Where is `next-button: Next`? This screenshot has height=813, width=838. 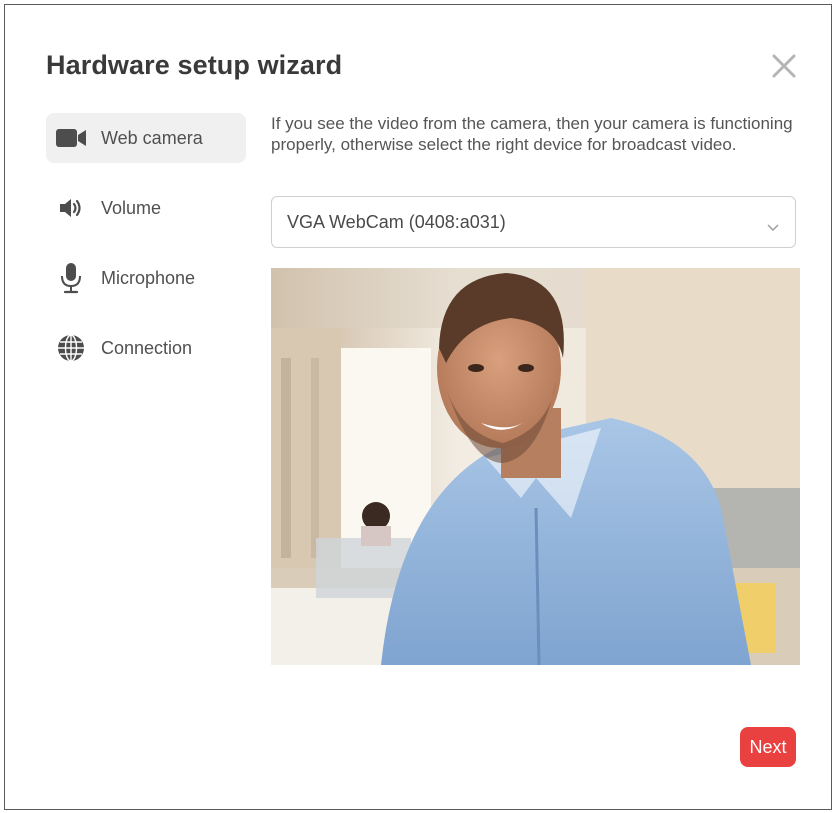
next-button: Next is located at coordinates (768, 747).